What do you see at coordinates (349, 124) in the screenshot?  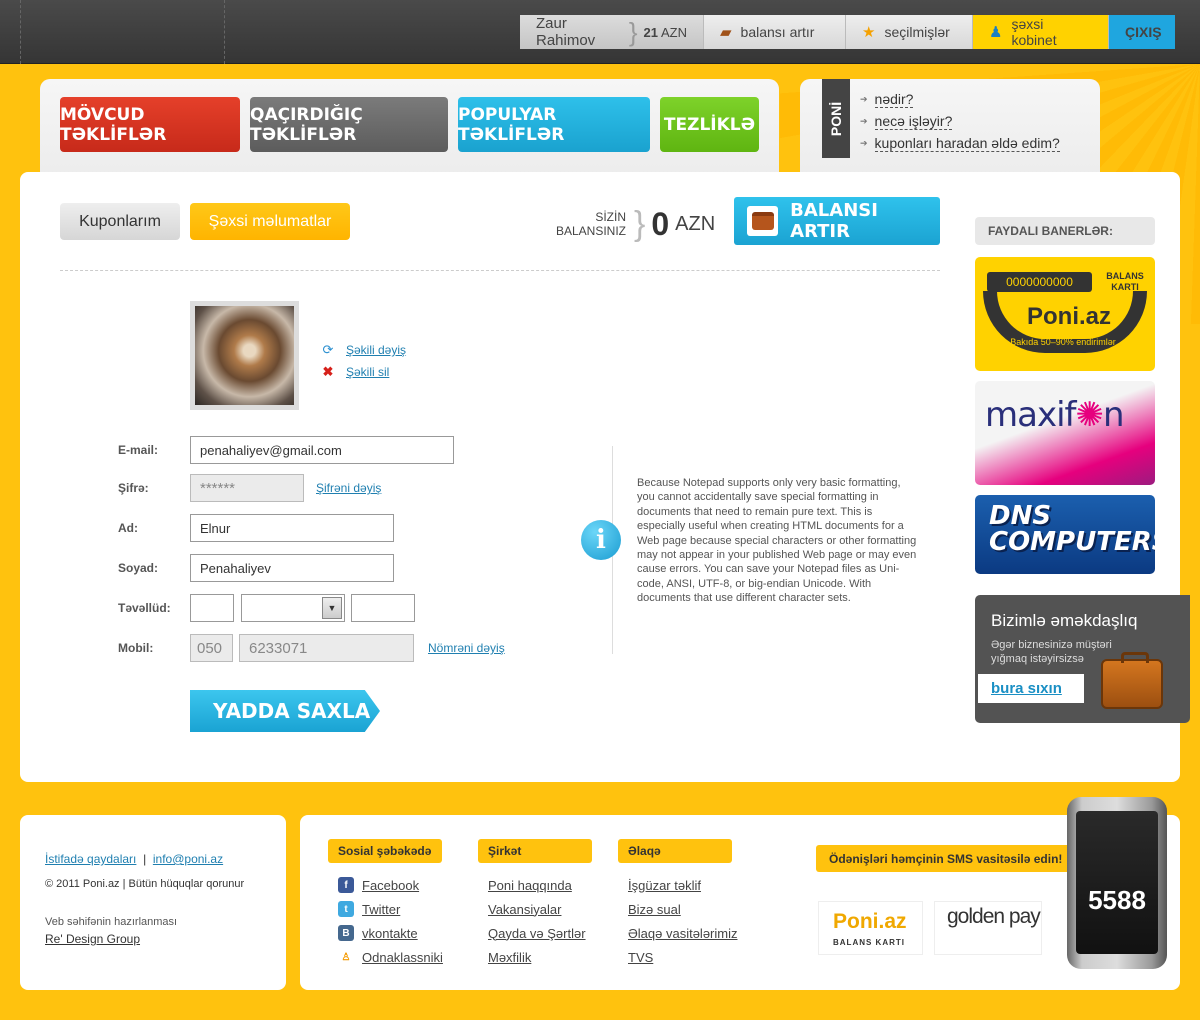 I see `tab-missed-offers: QAÇIRDIĞIÇ TƏKLİFLƏR` at bounding box center [349, 124].